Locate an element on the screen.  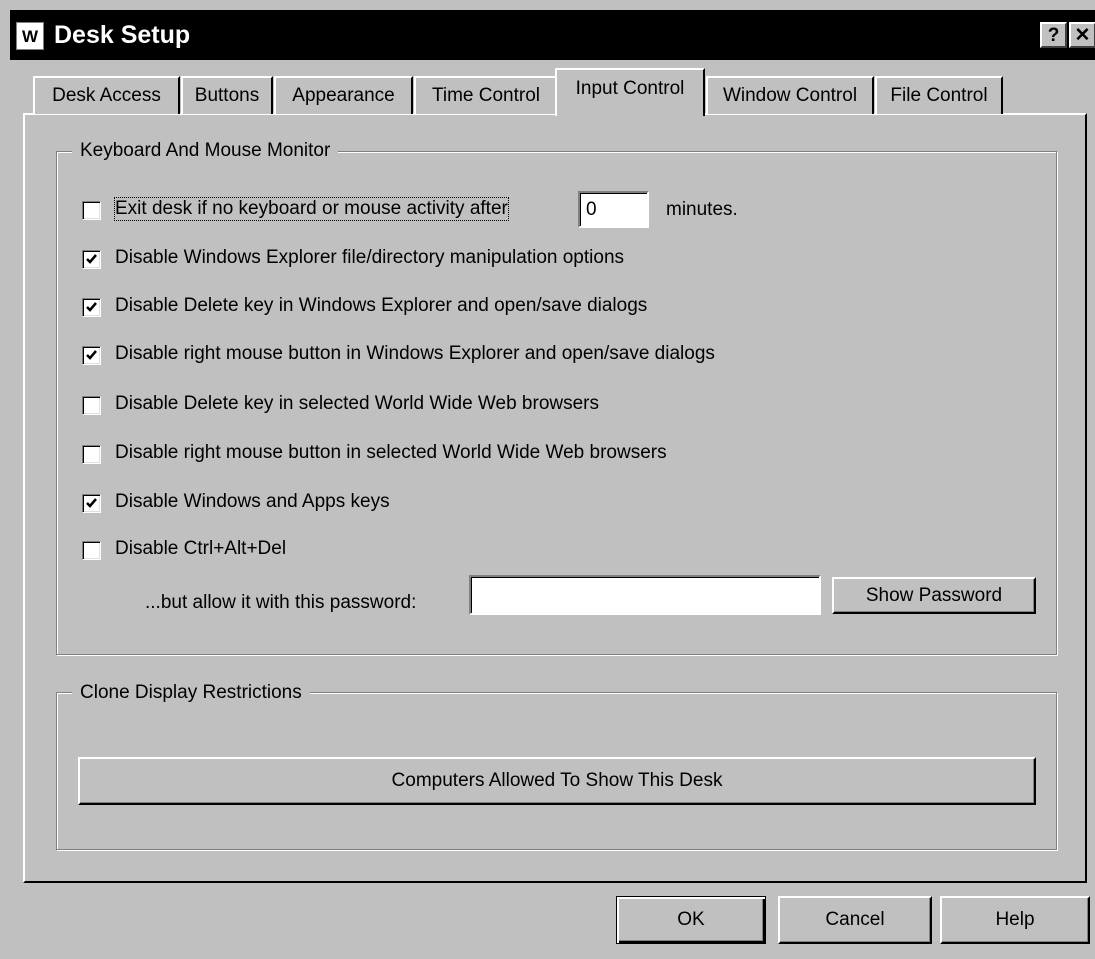
tab-label: Time Control is located at coordinates (486, 95).